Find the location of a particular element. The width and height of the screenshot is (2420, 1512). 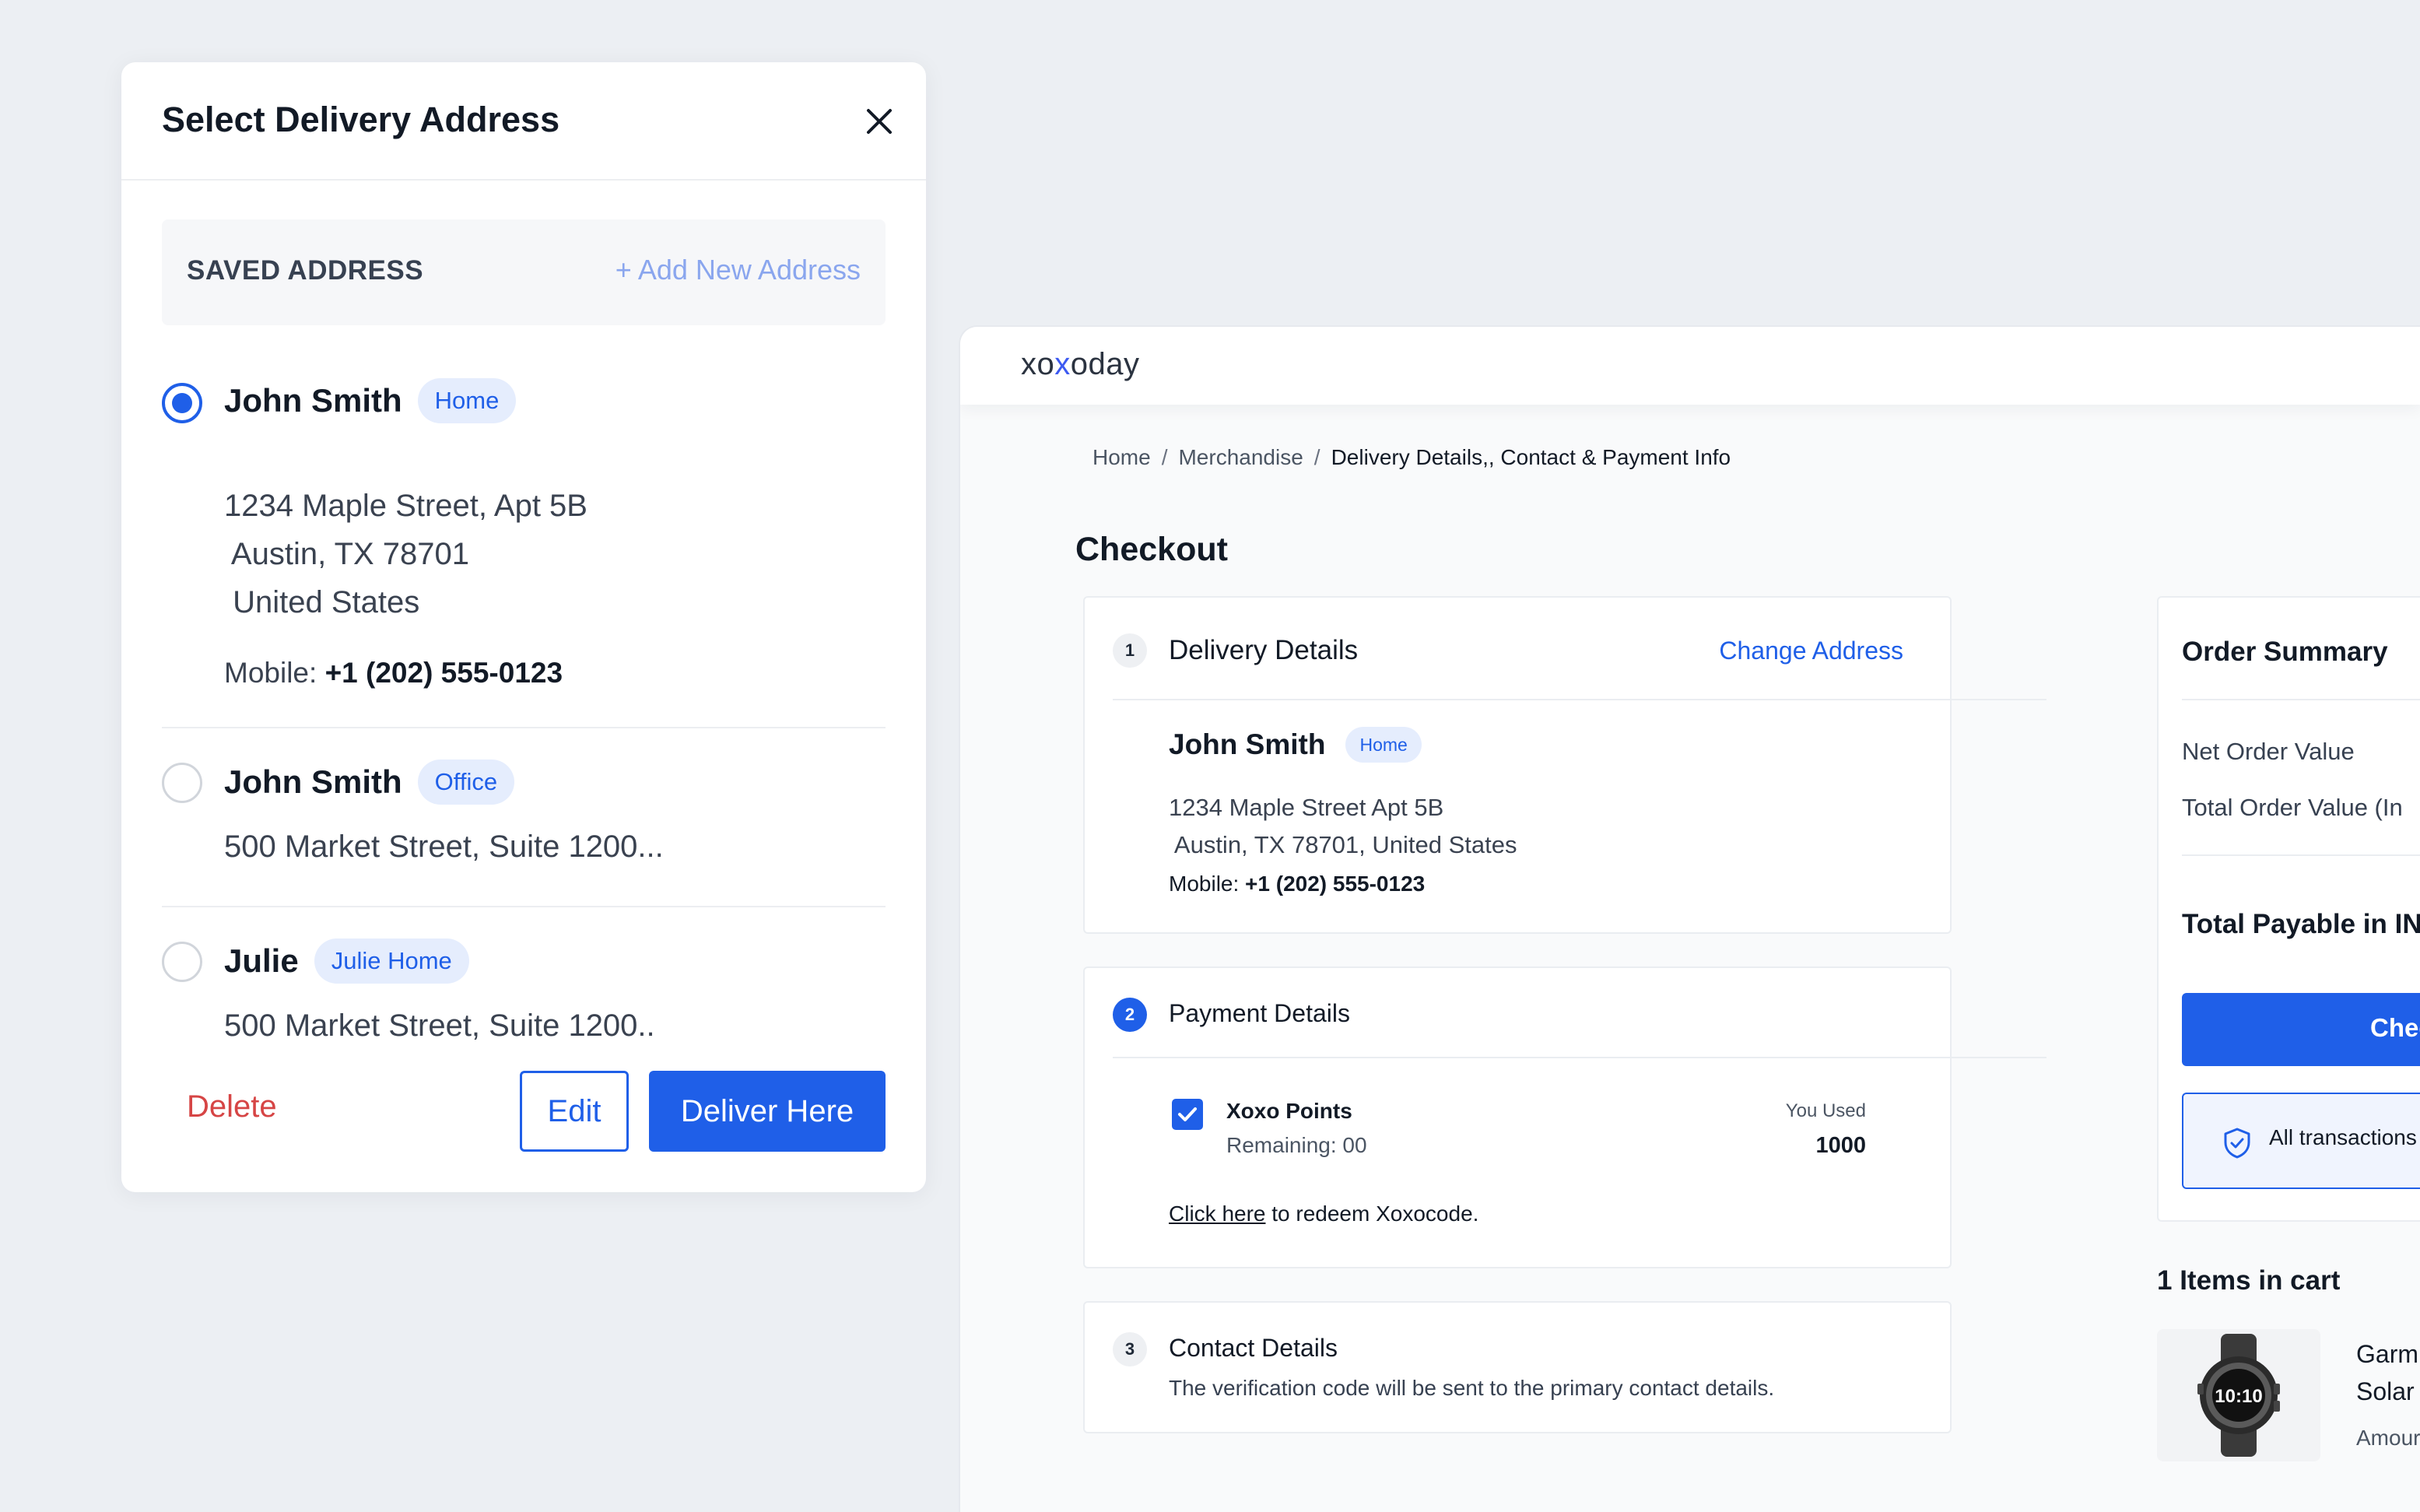

address-header: John Smith Office is located at coordinates (370, 782).